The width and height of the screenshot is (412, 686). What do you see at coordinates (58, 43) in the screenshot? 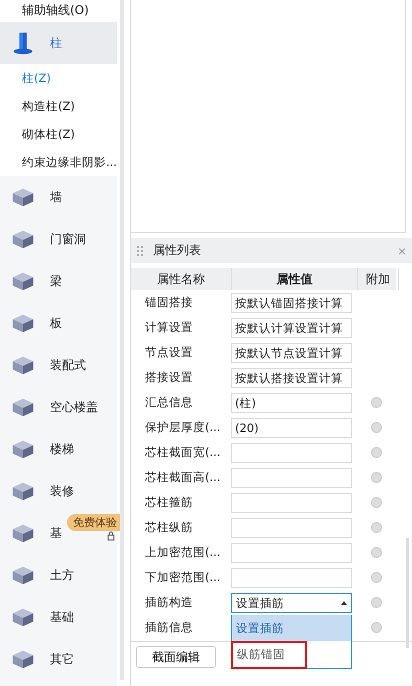
I see `category-item: 柱` at bounding box center [58, 43].